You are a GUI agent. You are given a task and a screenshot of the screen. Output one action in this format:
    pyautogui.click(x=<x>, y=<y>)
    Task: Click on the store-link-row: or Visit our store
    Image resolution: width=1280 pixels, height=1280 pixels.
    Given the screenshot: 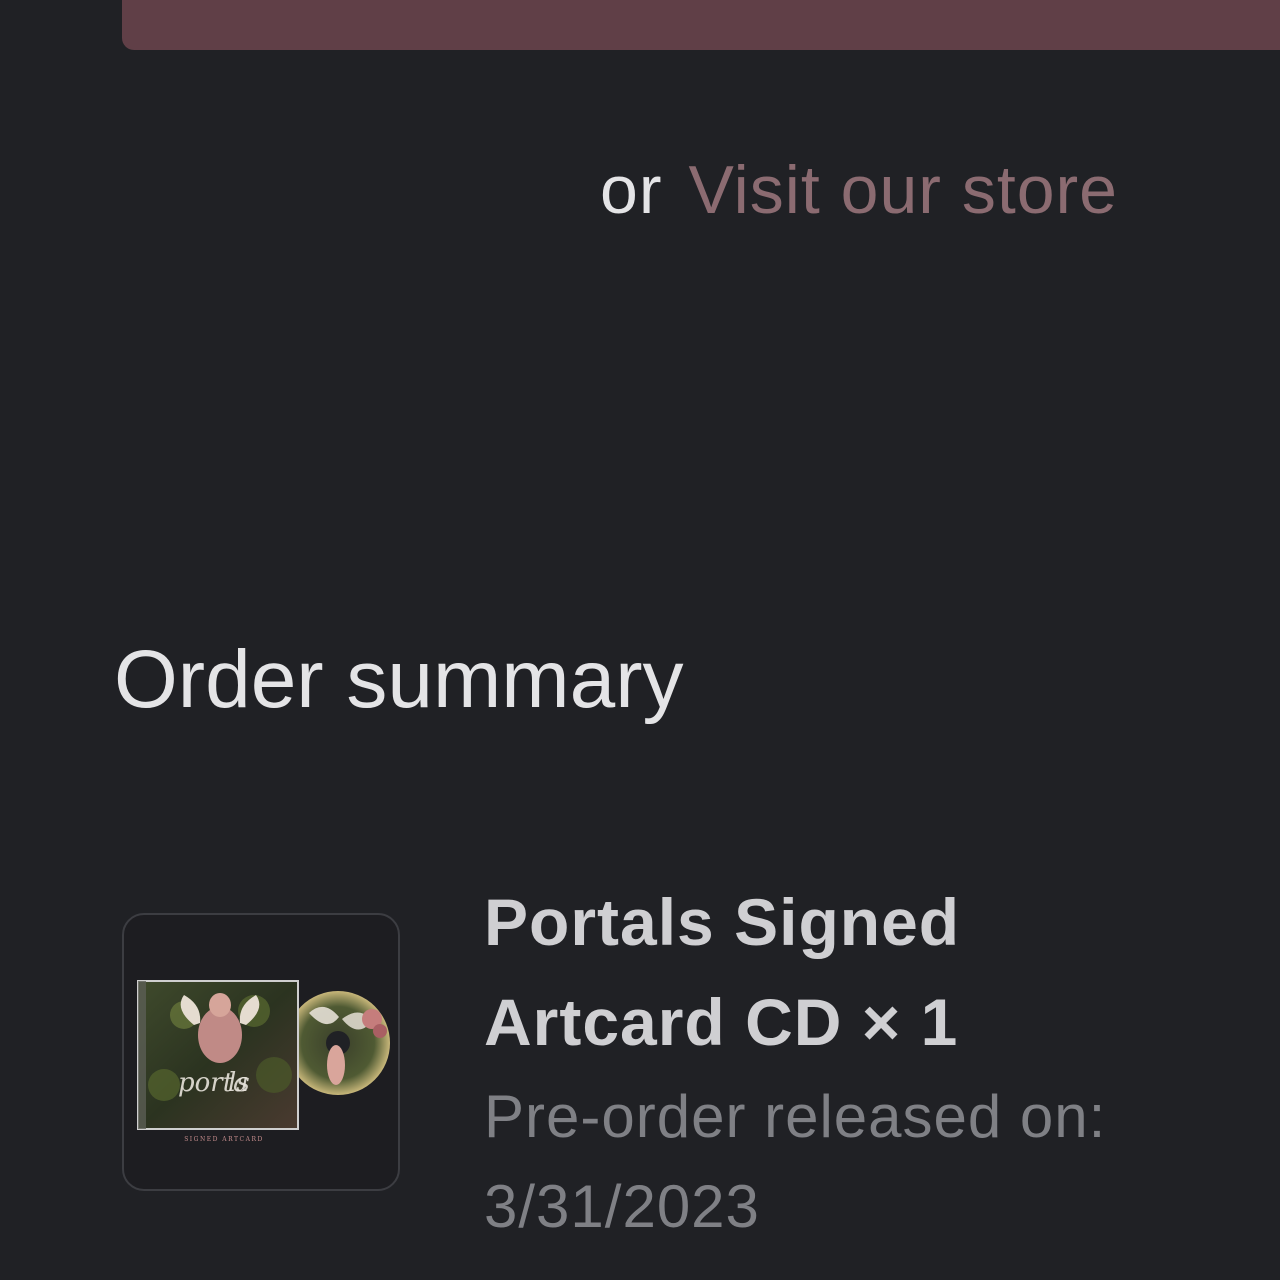 What is the action you would take?
    pyautogui.click(x=559, y=190)
    